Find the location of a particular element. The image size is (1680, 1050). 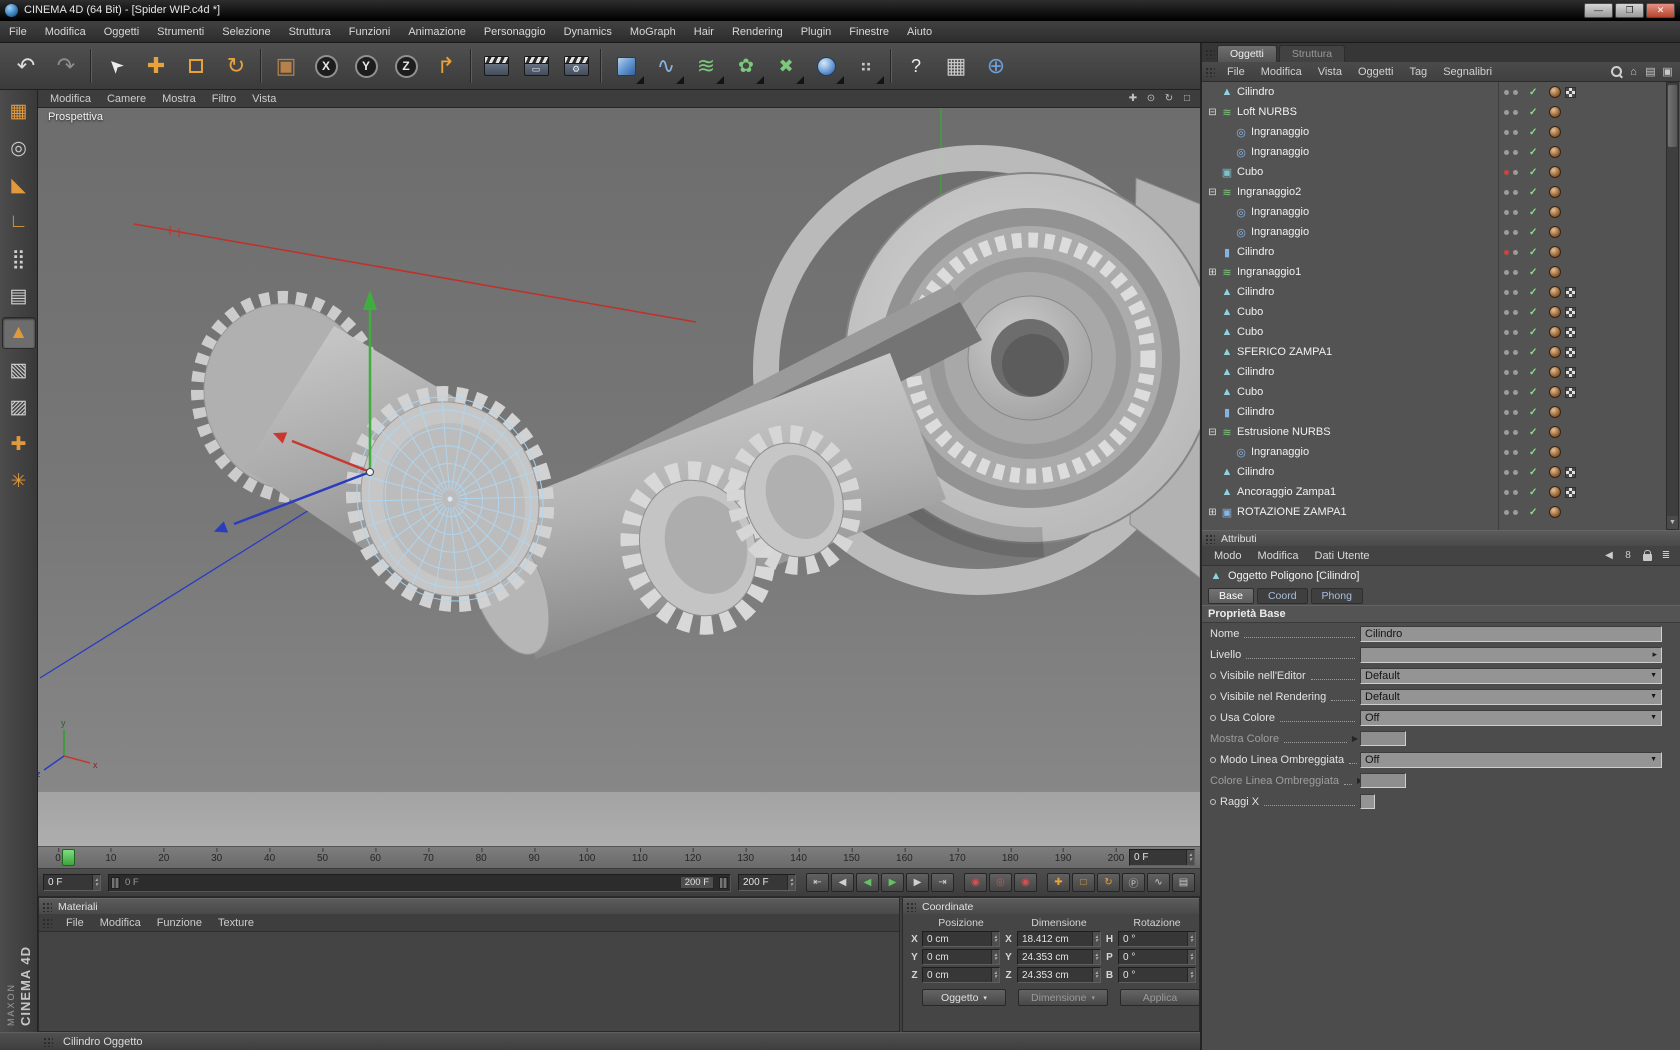

om-menu-modifica: Modifica is located at coordinates (1281, 72).